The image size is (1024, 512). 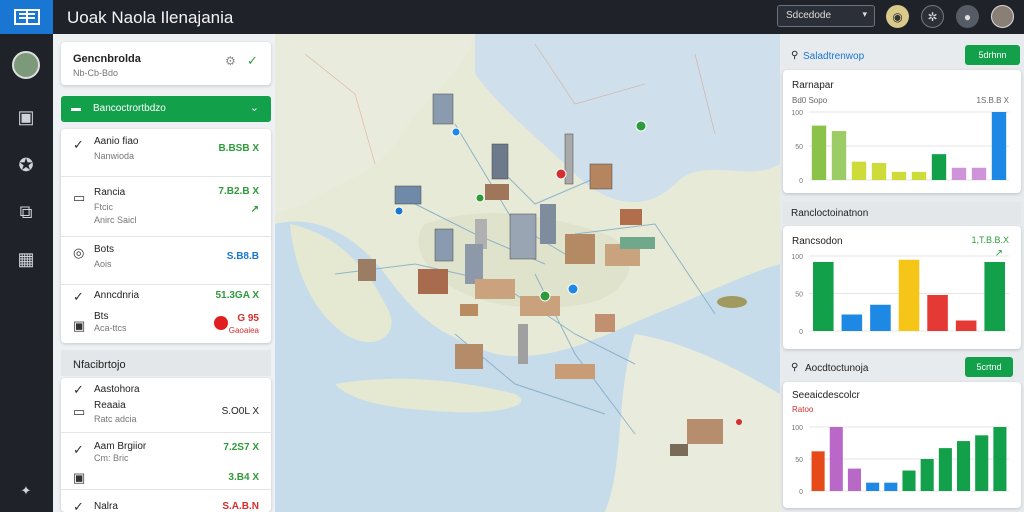 I want to click on list-item: ▭ Reaaia Ratc adcia S.O0L X, so click(x=166, y=414).